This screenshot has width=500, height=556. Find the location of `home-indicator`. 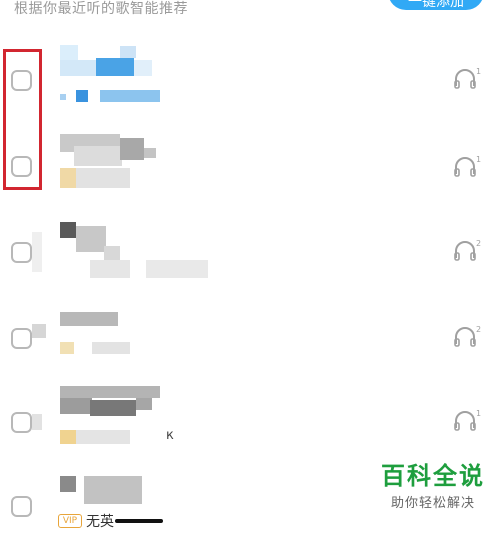

home-indicator is located at coordinates (139, 521).